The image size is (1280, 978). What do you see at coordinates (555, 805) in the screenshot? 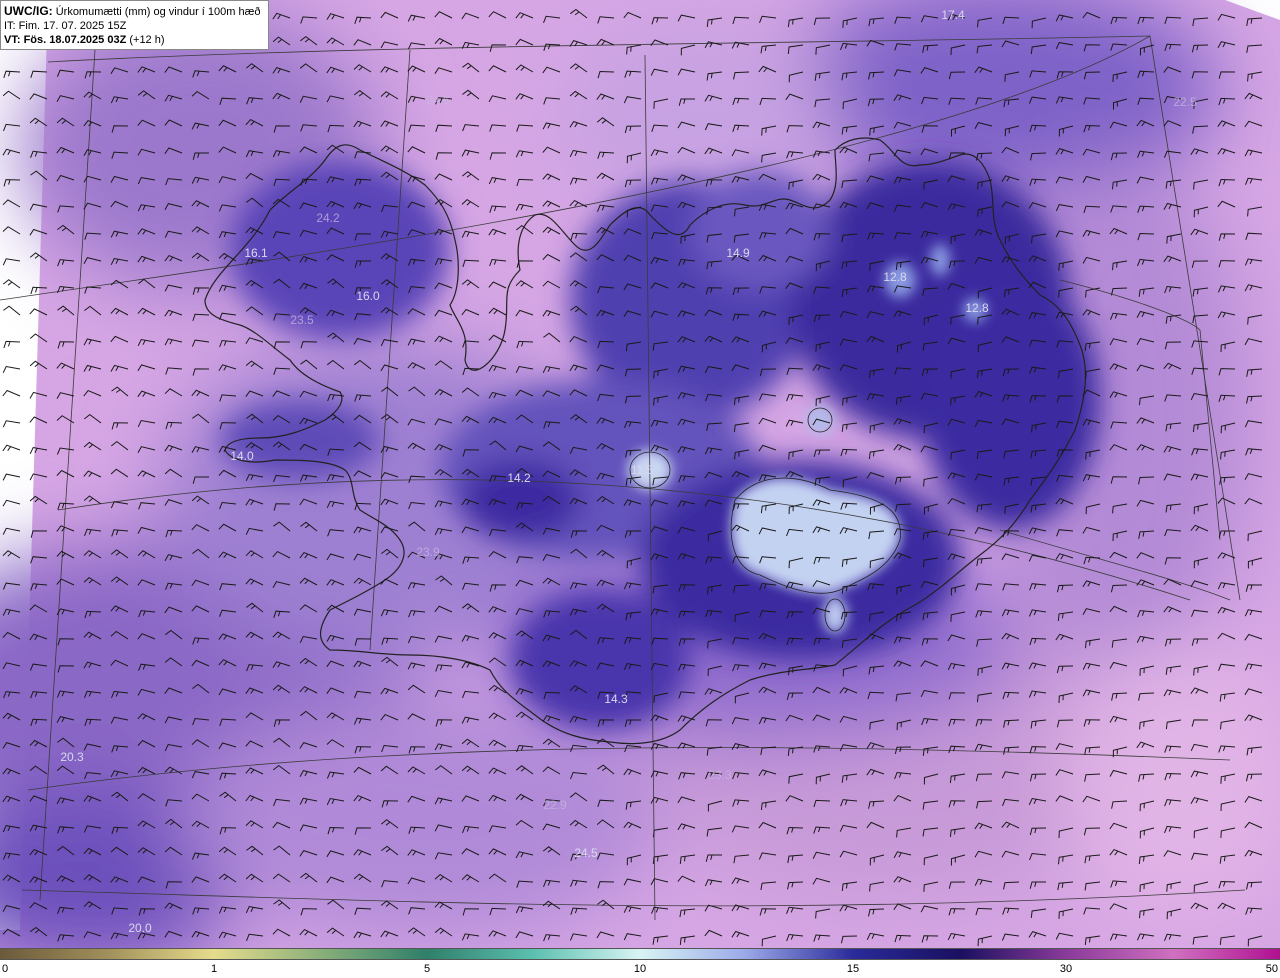
I see `value-label: 22.9` at bounding box center [555, 805].